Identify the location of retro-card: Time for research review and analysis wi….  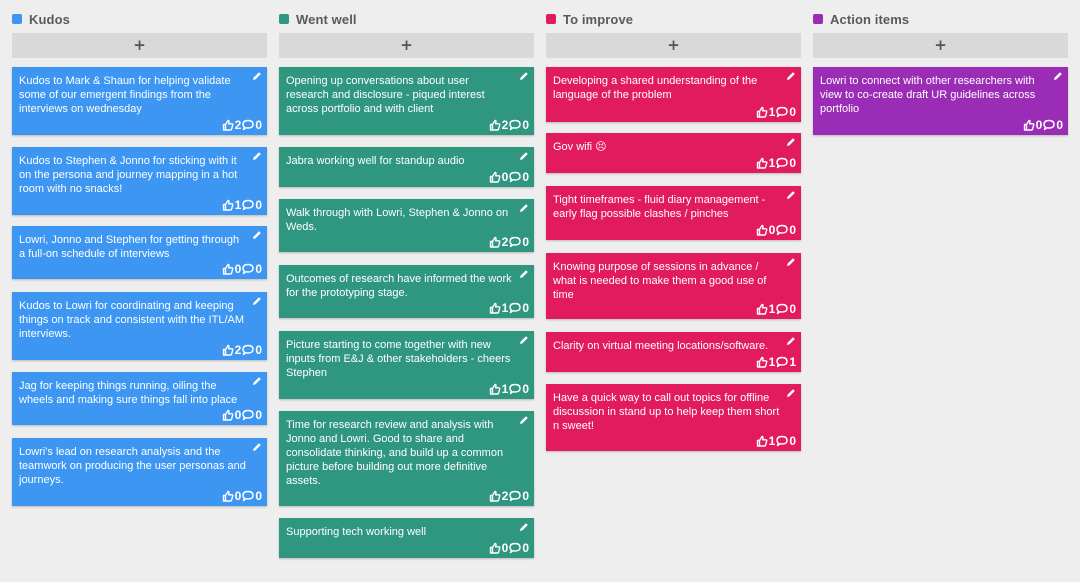
(406, 458).